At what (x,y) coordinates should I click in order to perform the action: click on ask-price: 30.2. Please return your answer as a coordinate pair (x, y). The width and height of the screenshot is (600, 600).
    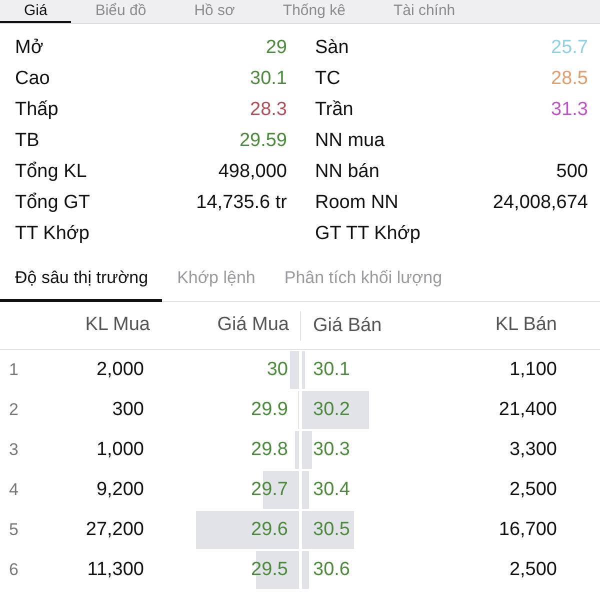
    Looking at the image, I should click on (331, 410).